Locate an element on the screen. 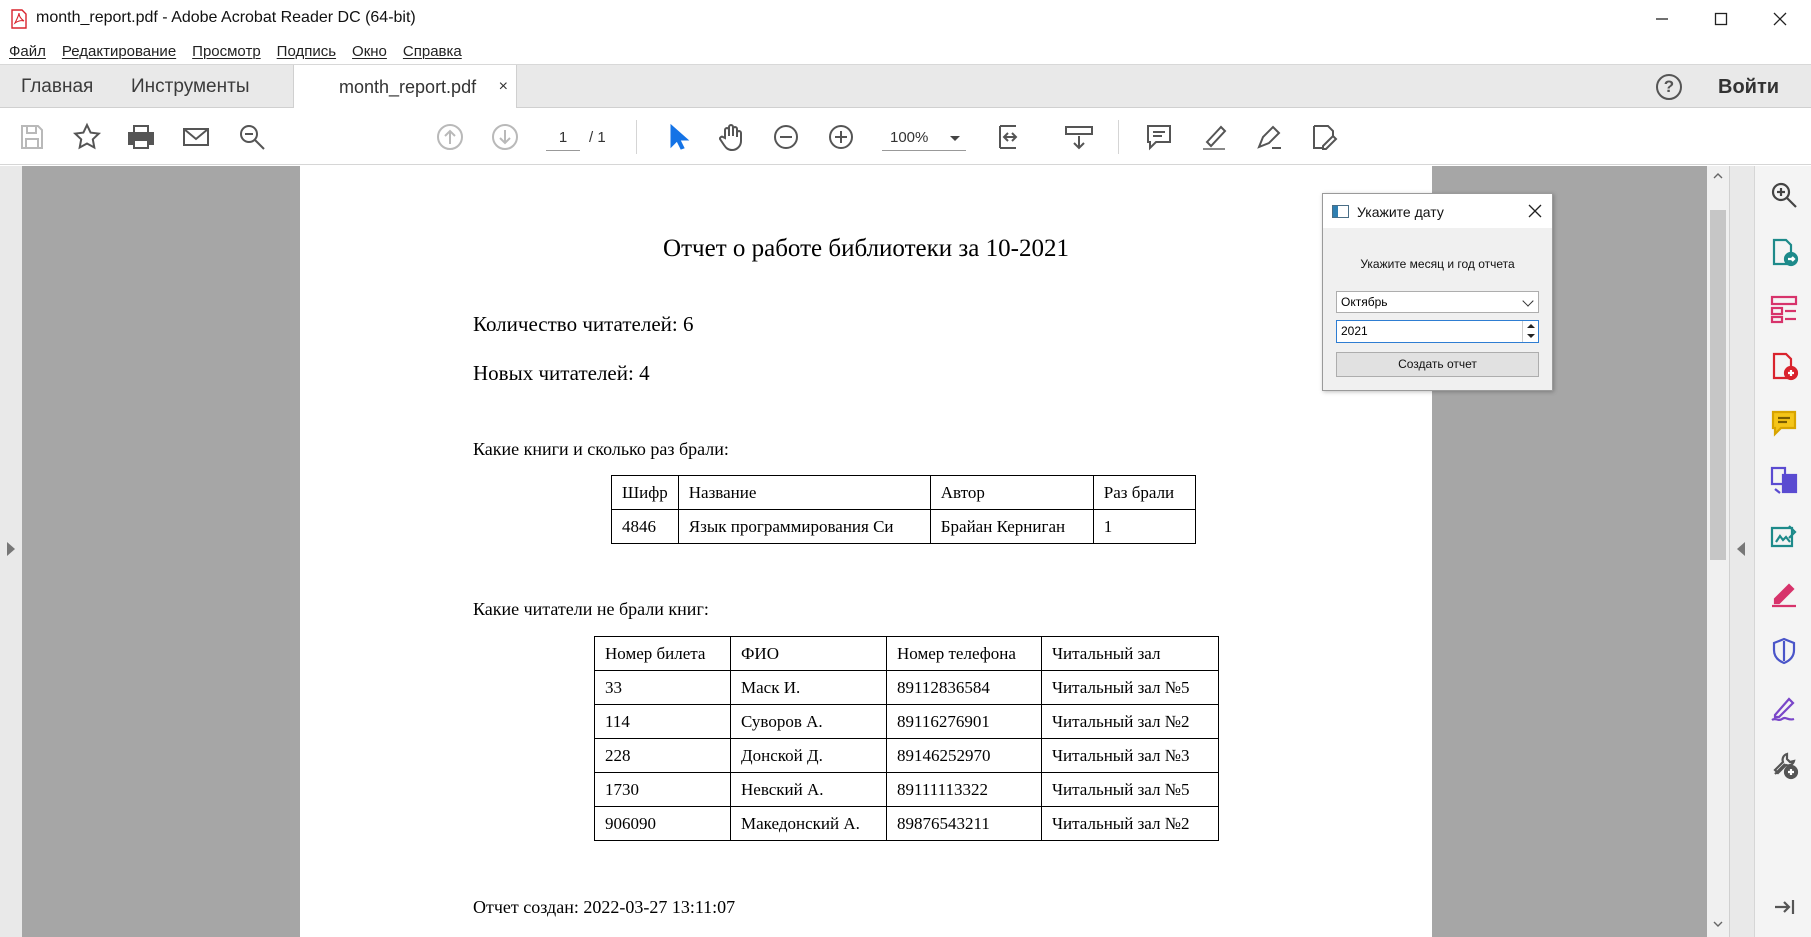 The height and width of the screenshot is (937, 1811). table-header-cell: Номер телефона is located at coordinates (964, 653).